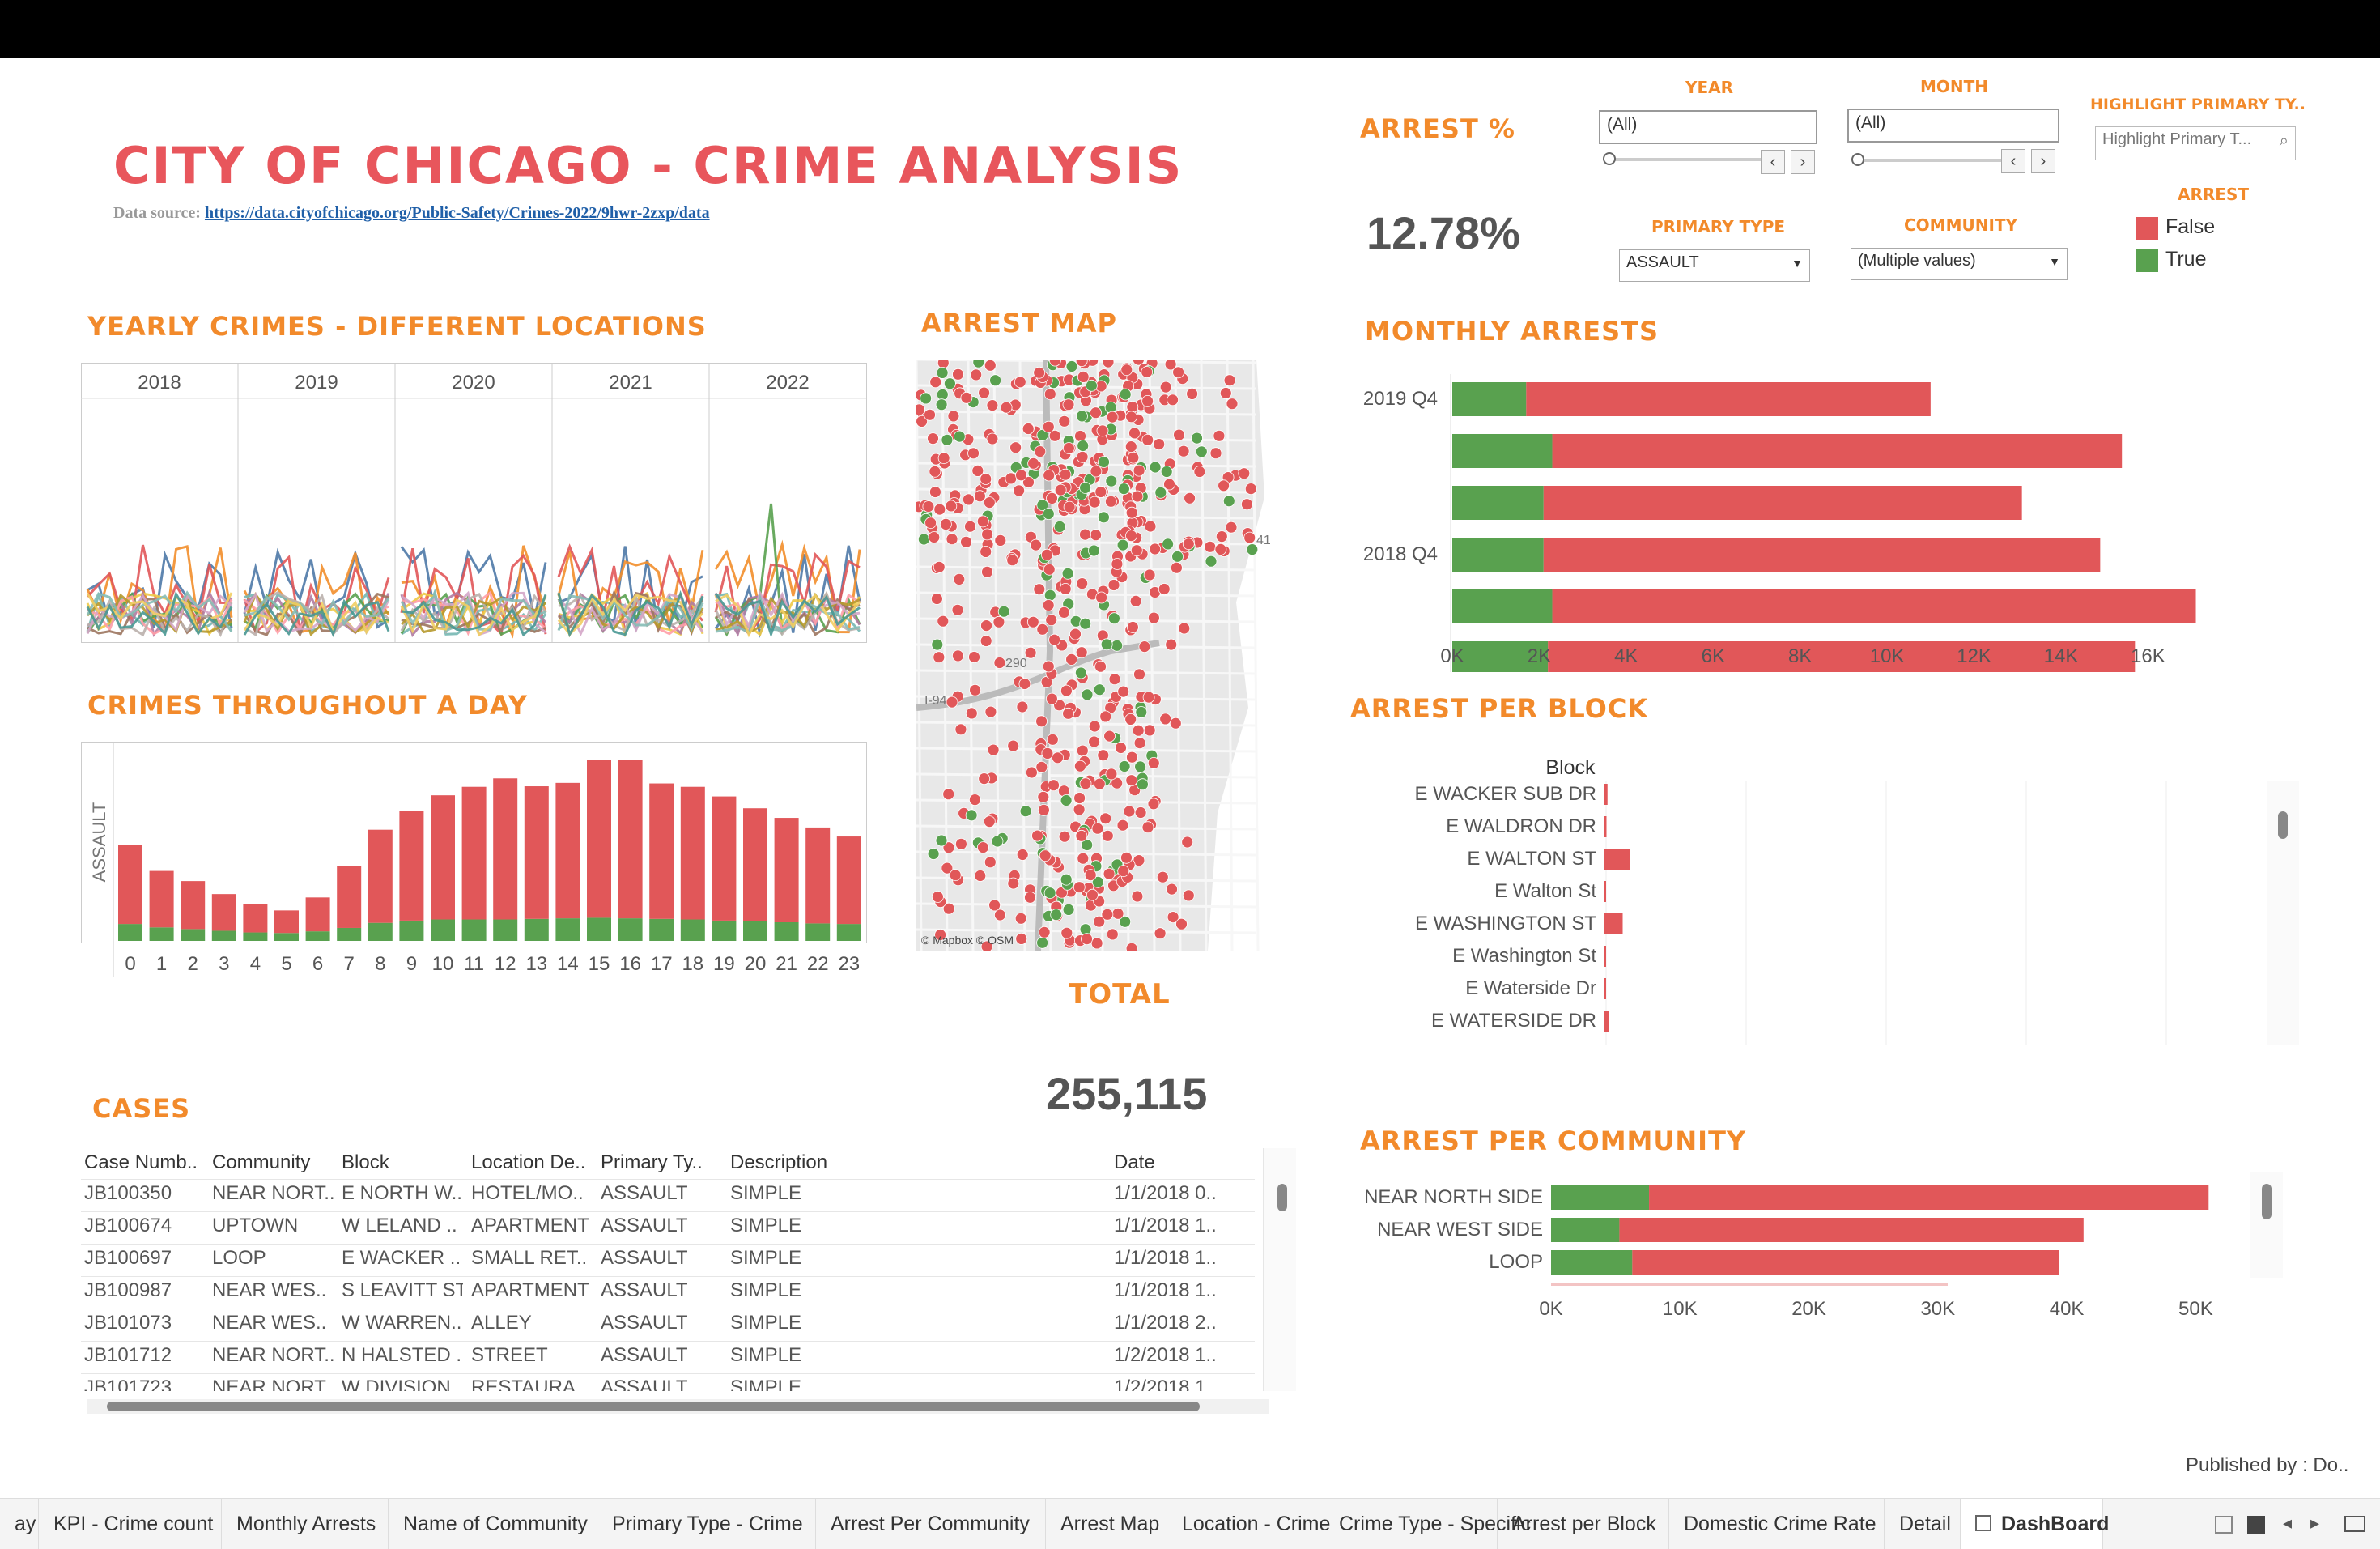 Image resolution: width=2380 pixels, height=1549 pixels. I want to click on year-next-button: ›, so click(1803, 162).